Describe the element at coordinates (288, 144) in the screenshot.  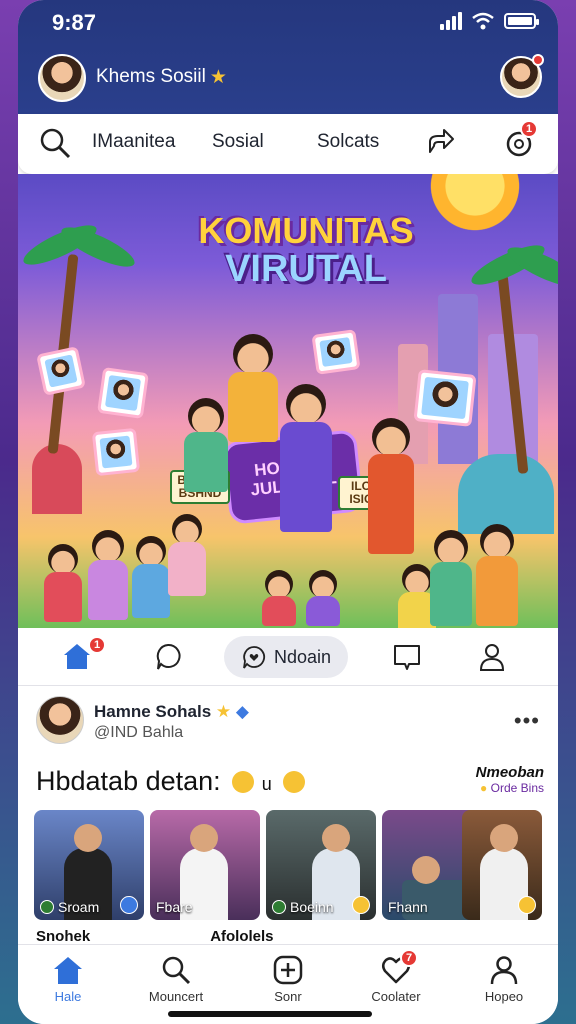
I see `top-nav: IMaanitea Sosial Solcats 1` at that location.